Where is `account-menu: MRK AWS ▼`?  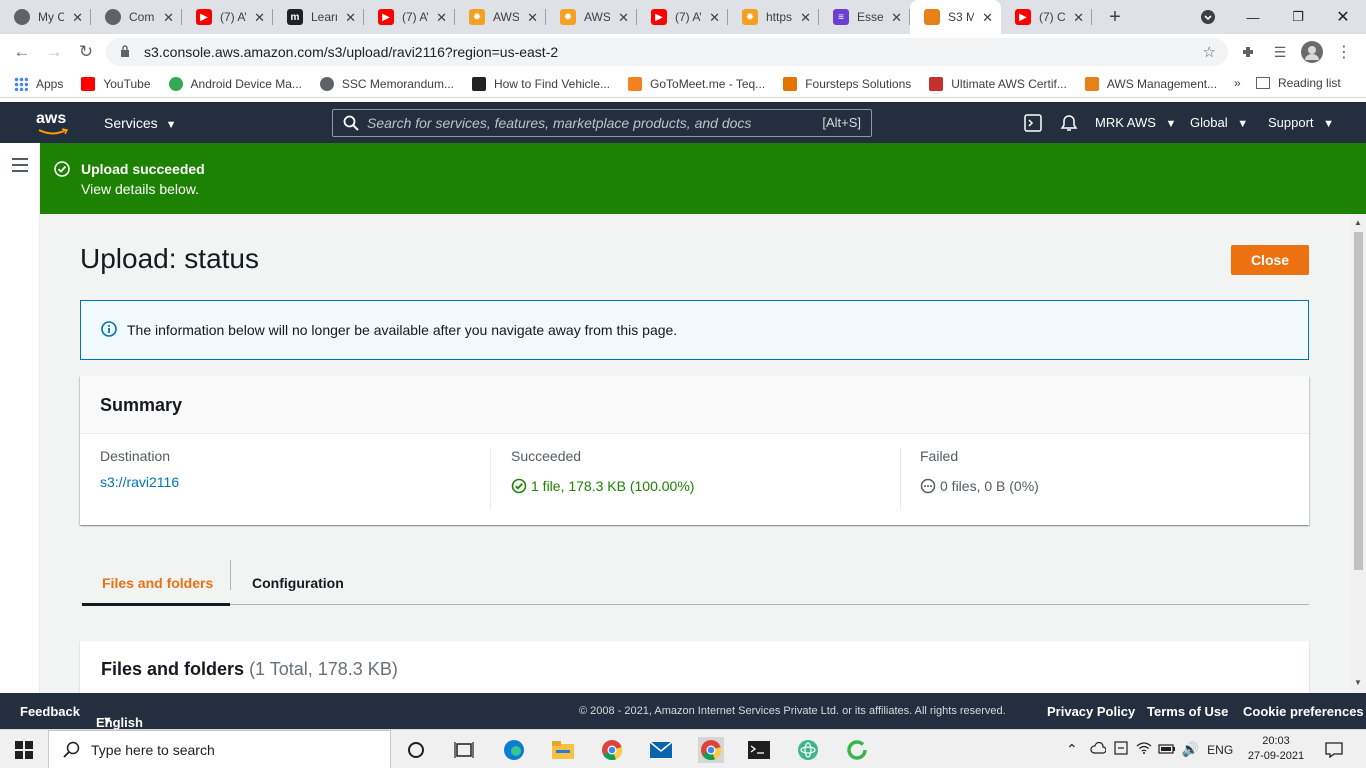
account-menu: MRK AWS ▼ is located at coordinates (1135, 122).